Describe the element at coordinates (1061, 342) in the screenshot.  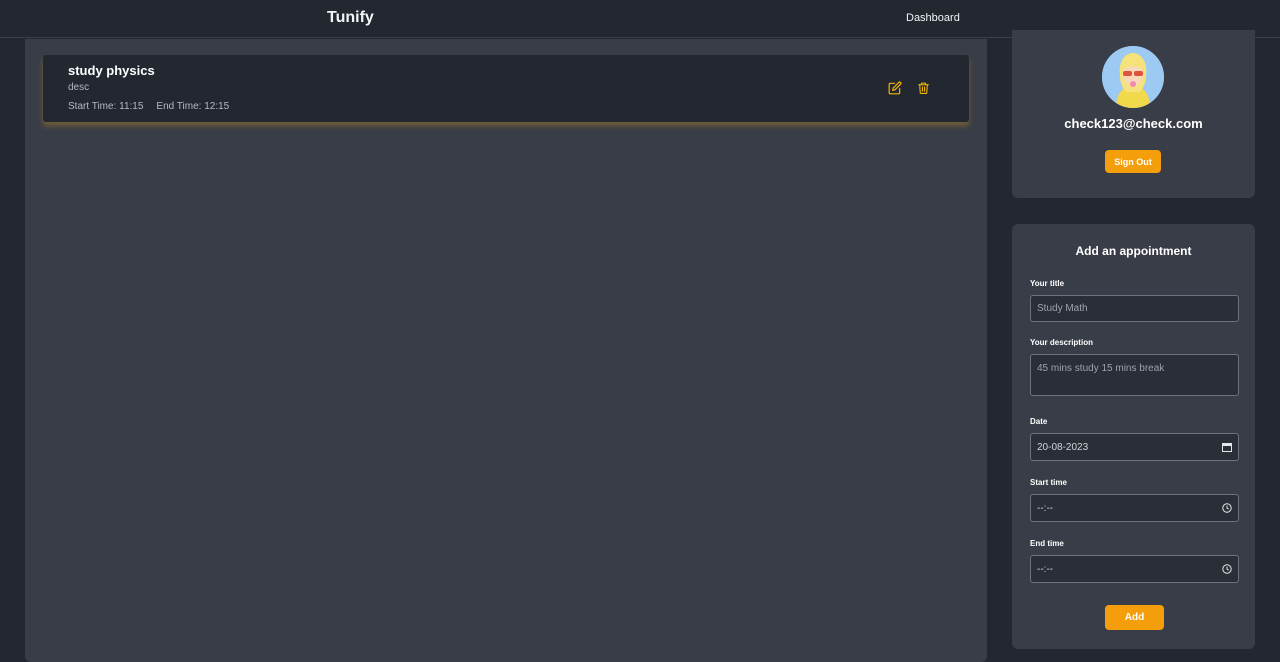
I see `description-label: Your description` at that location.